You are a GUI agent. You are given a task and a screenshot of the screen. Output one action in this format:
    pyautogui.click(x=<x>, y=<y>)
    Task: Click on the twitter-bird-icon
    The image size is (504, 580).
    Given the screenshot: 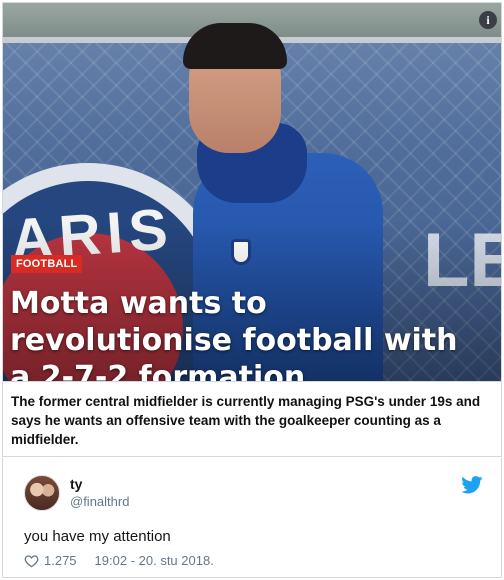 What is the action you would take?
    pyautogui.click(x=472, y=485)
    